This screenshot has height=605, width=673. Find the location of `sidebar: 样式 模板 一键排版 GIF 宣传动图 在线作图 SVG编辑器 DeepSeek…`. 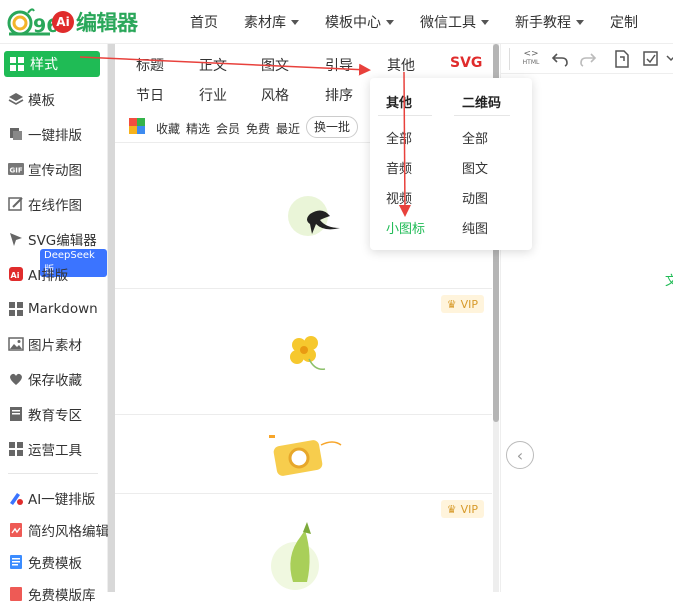

sidebar: 样式 模板 一键排版 GIF 宣传动图 在线作图 SVG编辑器 DeepSeek… is located at coordinates (54, 324).